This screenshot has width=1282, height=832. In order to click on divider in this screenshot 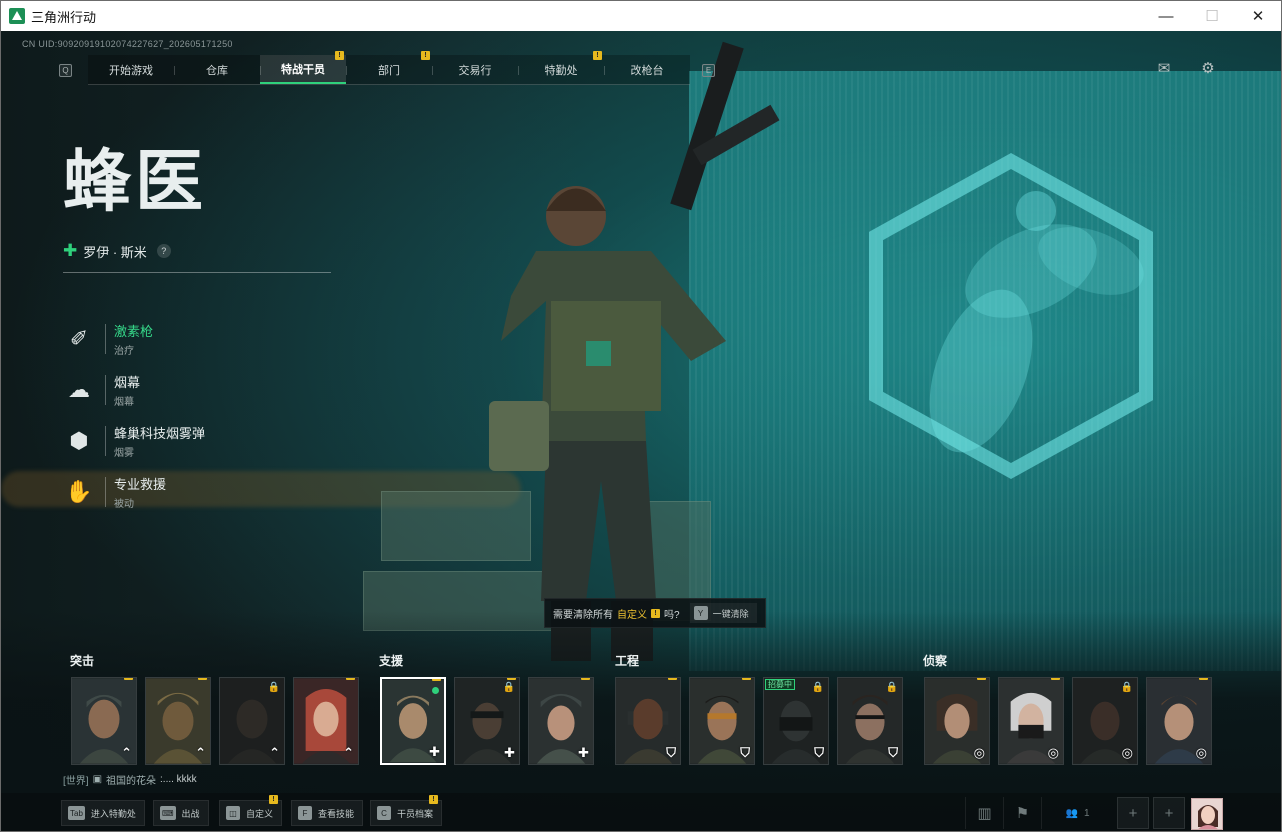, I will do `click(105, 390)`.